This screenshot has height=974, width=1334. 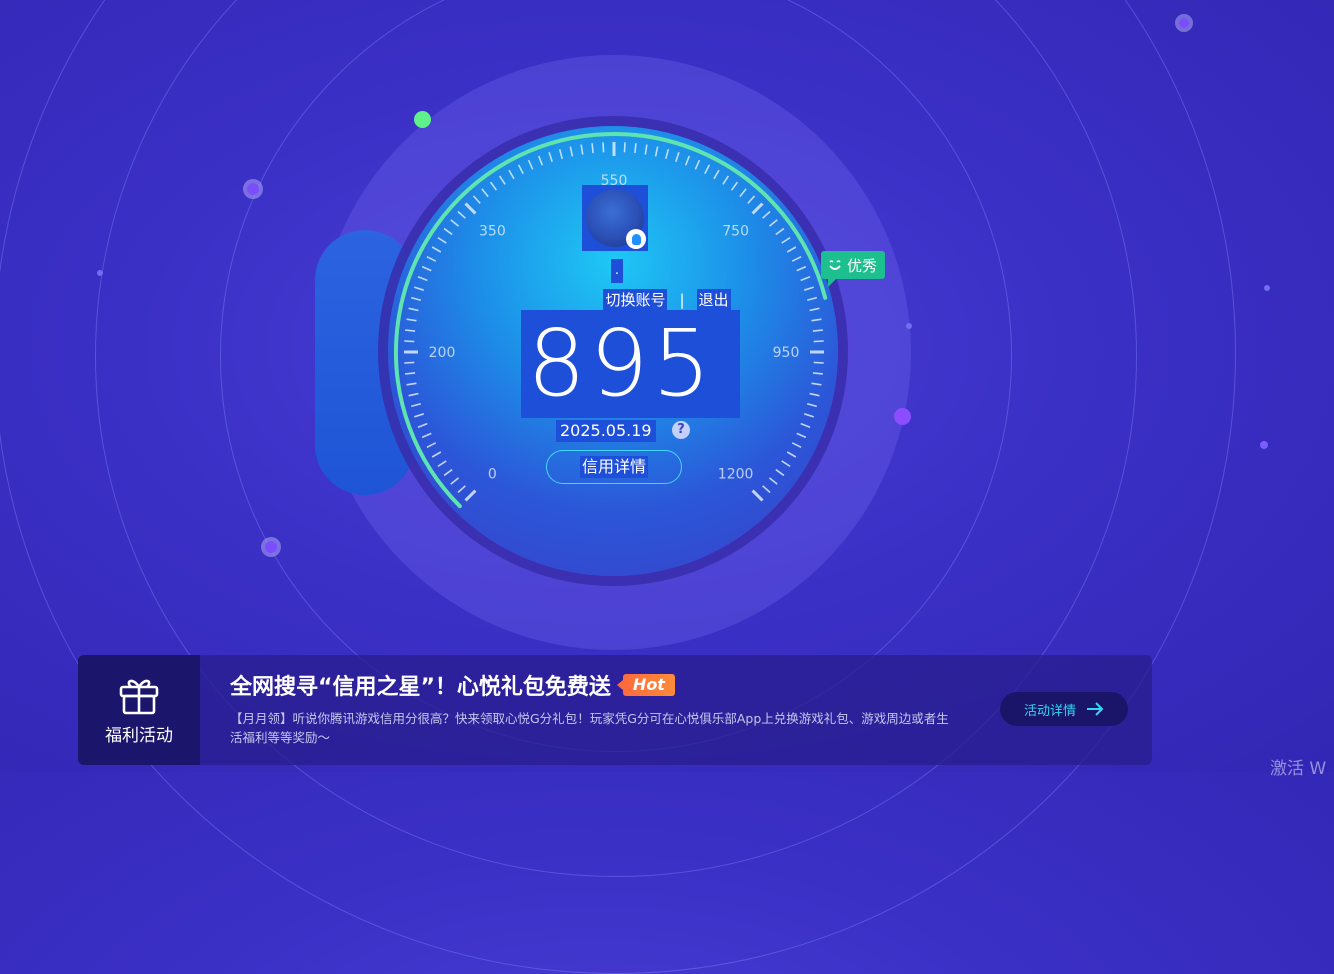 I want to click on hot-badge: Hot, so click(x=645, y=685).